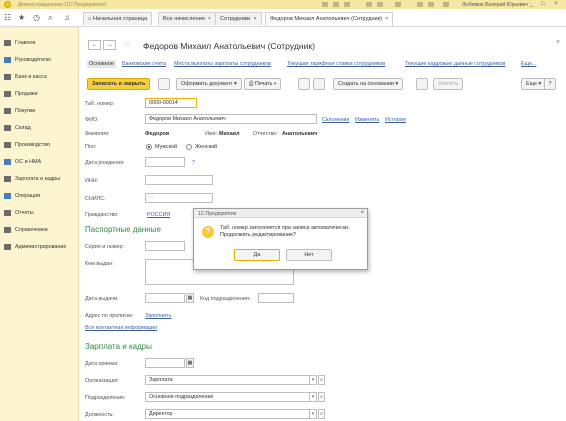  What do you see at coordinates (165, 298) in the screenshot?
I see `issue-date-field: . .` at bounding box center [165, 298].